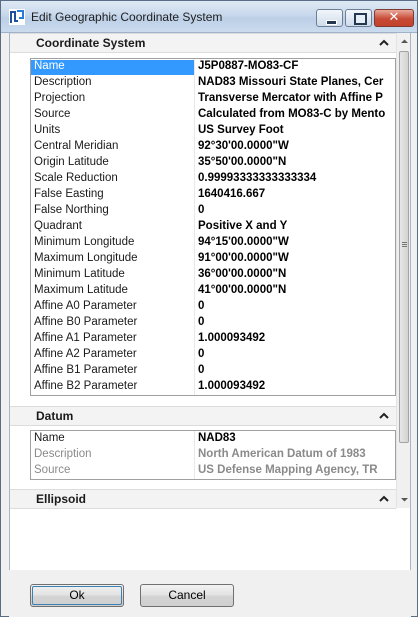 The image size is (420, 619). I want to click on scrollbar-thumb, so click(404, 247).